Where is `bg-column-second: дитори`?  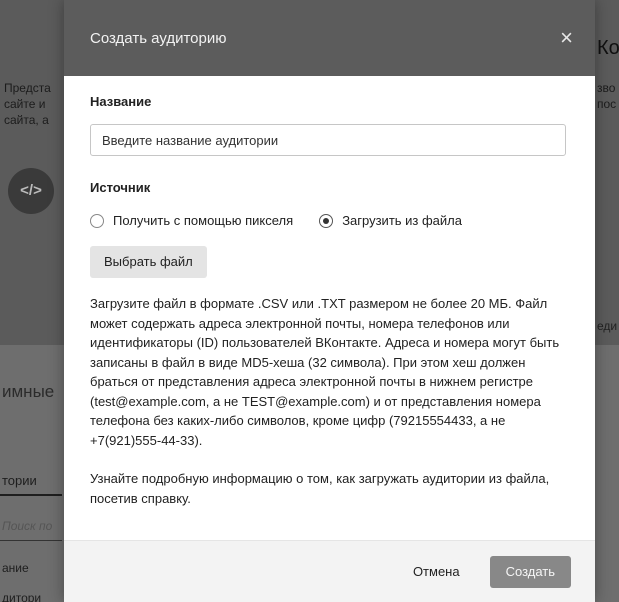 bg-column-second: дитори is located at coordinates (22, 596).